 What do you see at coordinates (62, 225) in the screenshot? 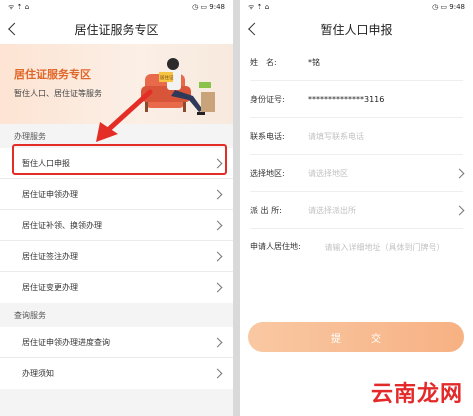
I see `list-item-label: 居住证补领、换领办理` at bounding box center [62, 225].